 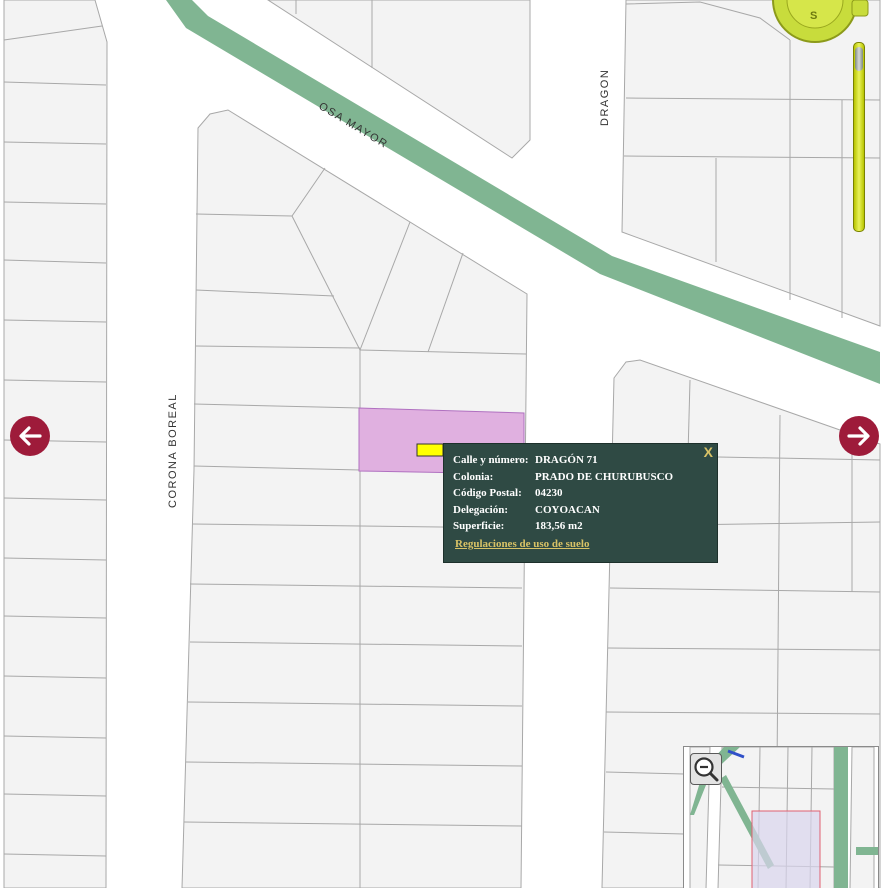 What do you see at coordinates (604, 476) in the screenshot?
I see `info-value: PRADO DE CHURUBUSCO` at bounding box center [604, 476].